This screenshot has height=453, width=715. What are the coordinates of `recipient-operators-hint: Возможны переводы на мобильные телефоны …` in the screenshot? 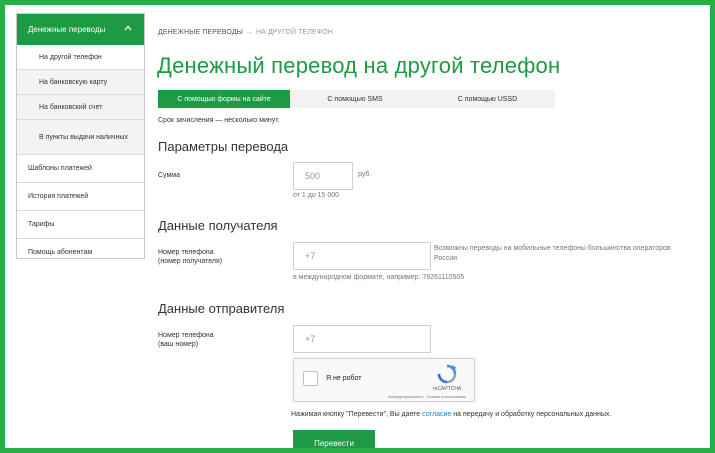 It's located at (552, 253).